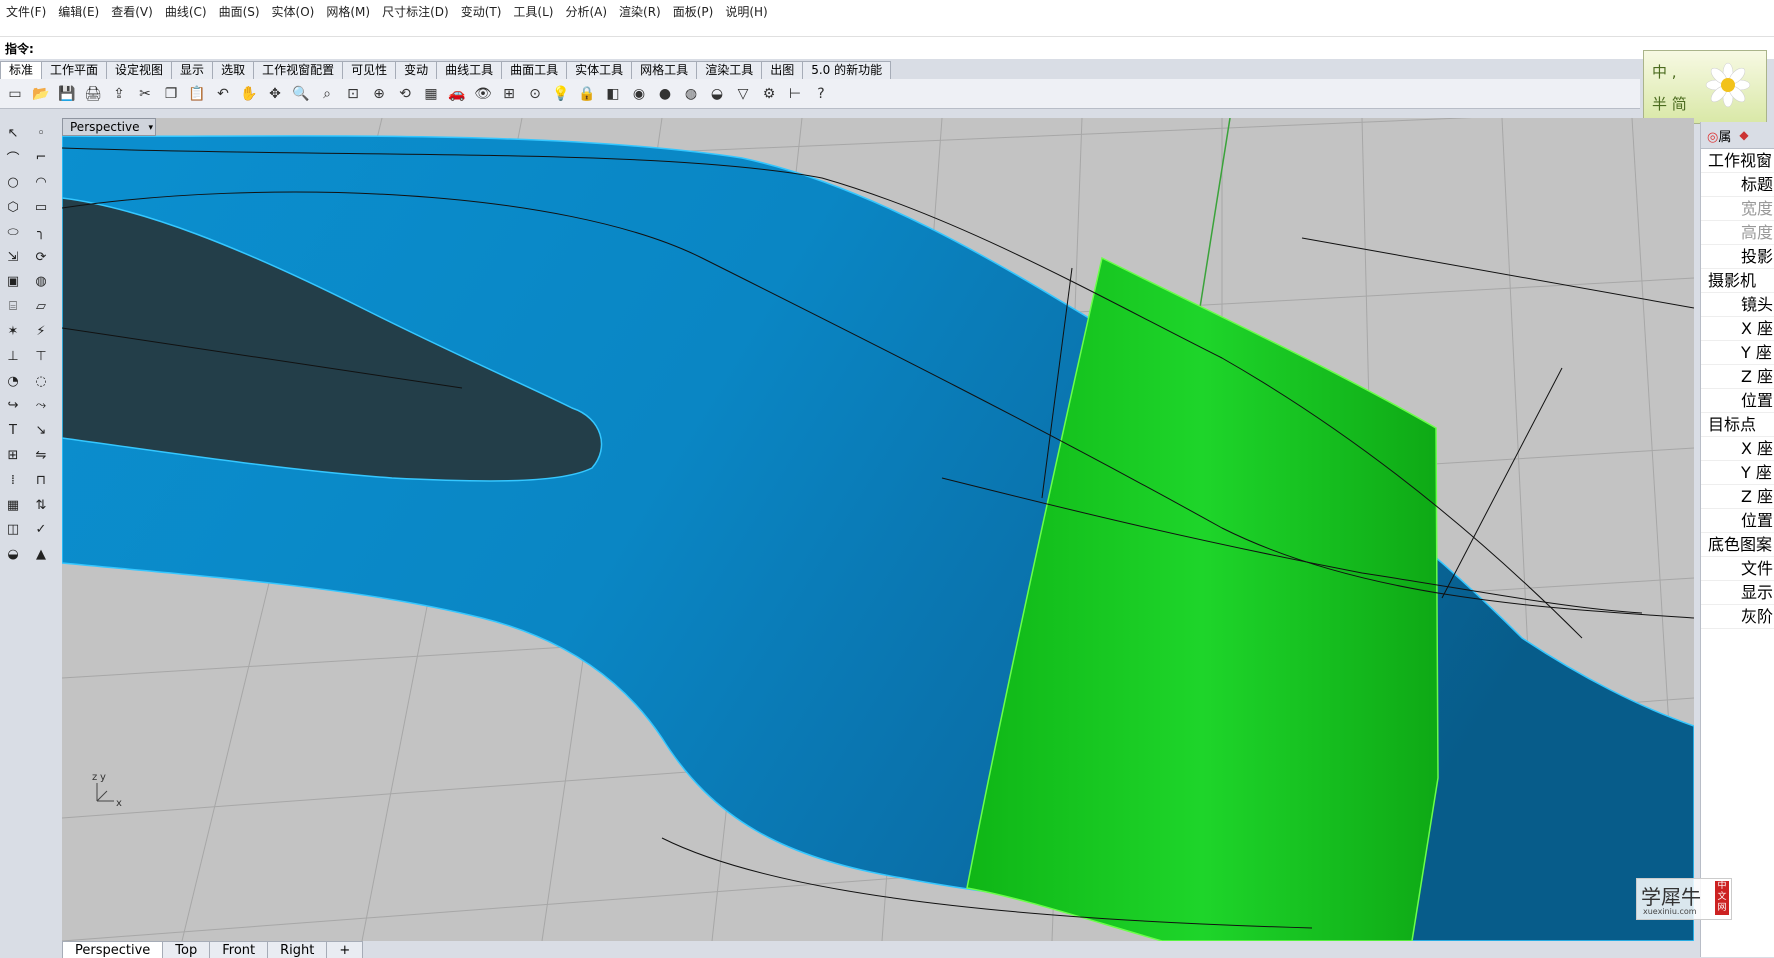 The width and height of the screenshot is (1774, 958). I want to click on shade-icon: ●, so click(665, 94).